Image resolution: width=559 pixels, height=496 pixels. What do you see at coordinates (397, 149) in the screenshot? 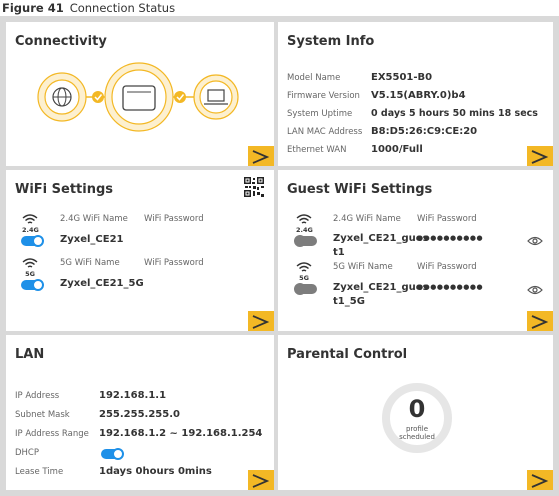
I see `ethernet-wan-value: 1000/Full` at bounding box center [397, 149].